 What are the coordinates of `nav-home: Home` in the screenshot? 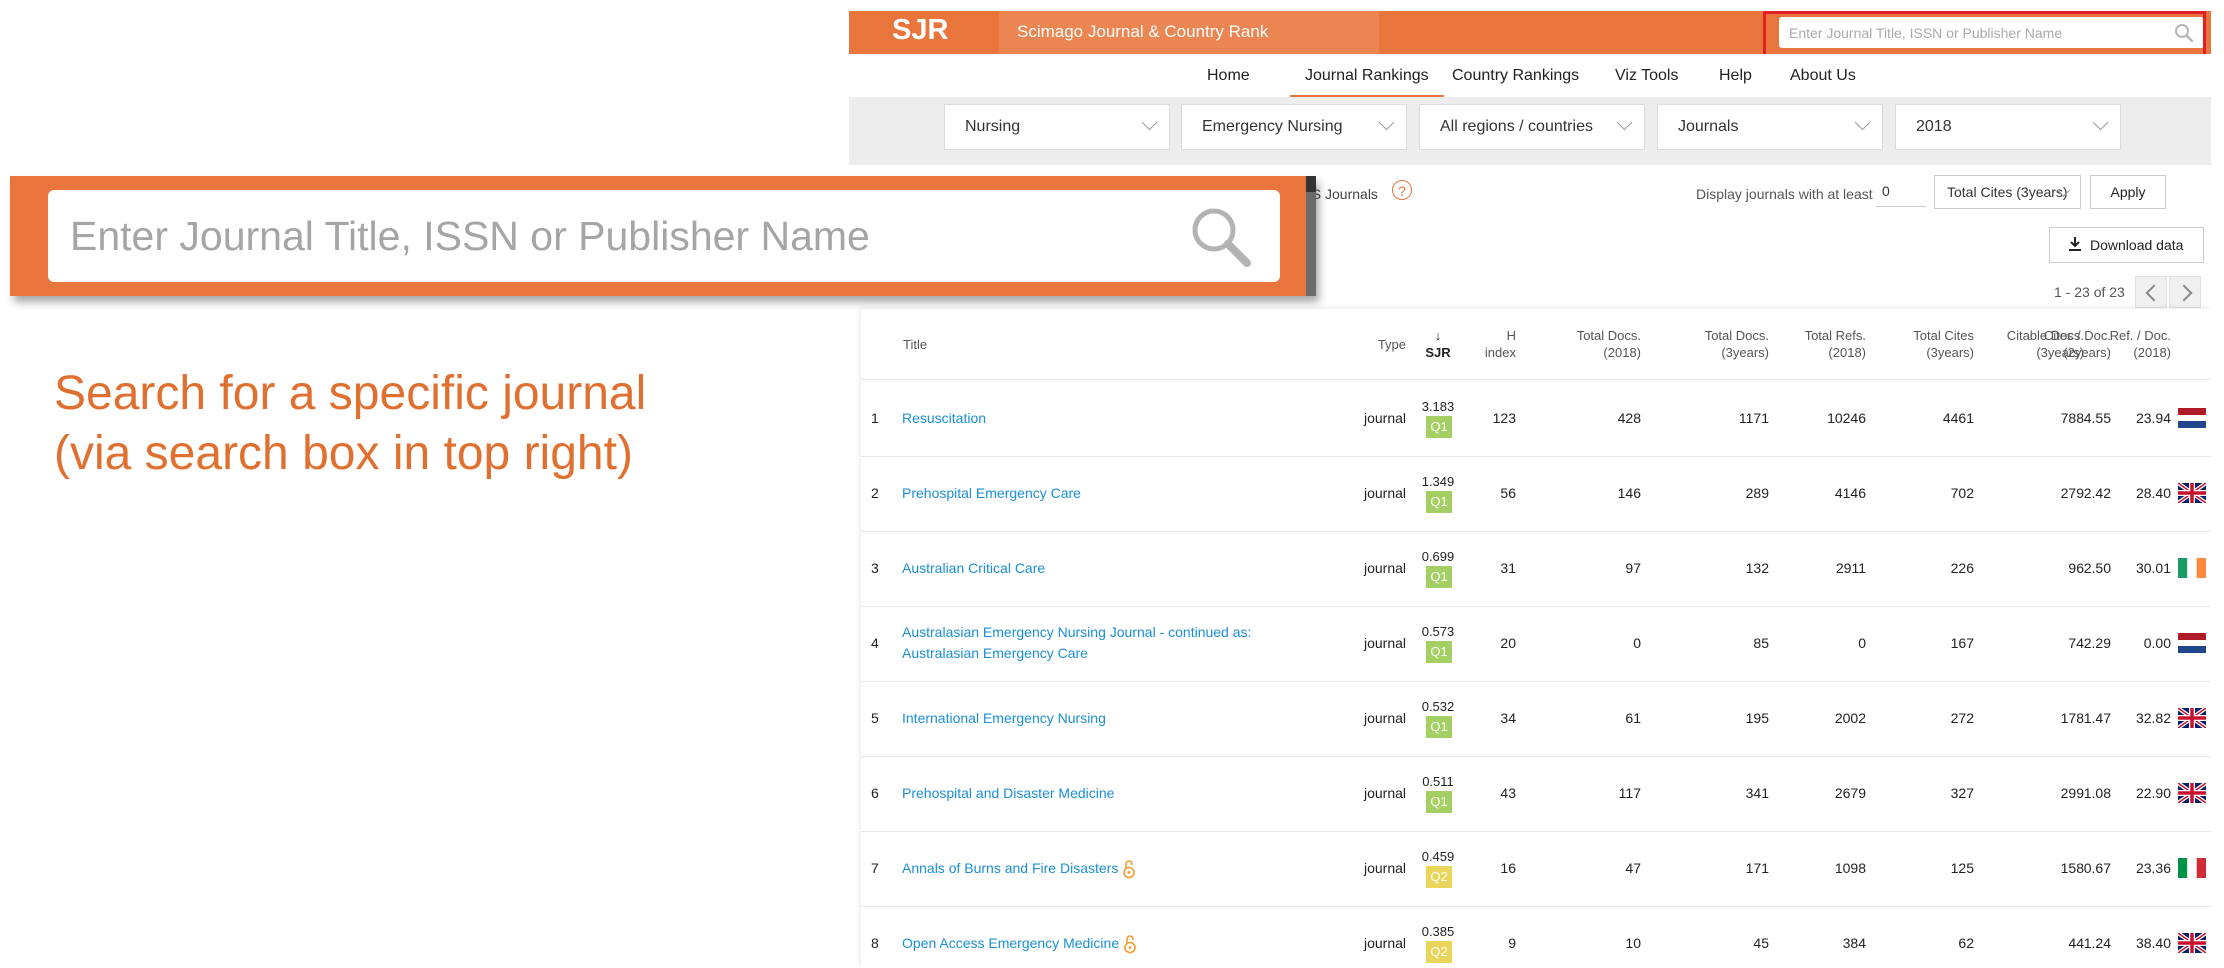 It's located at (1228, 75).